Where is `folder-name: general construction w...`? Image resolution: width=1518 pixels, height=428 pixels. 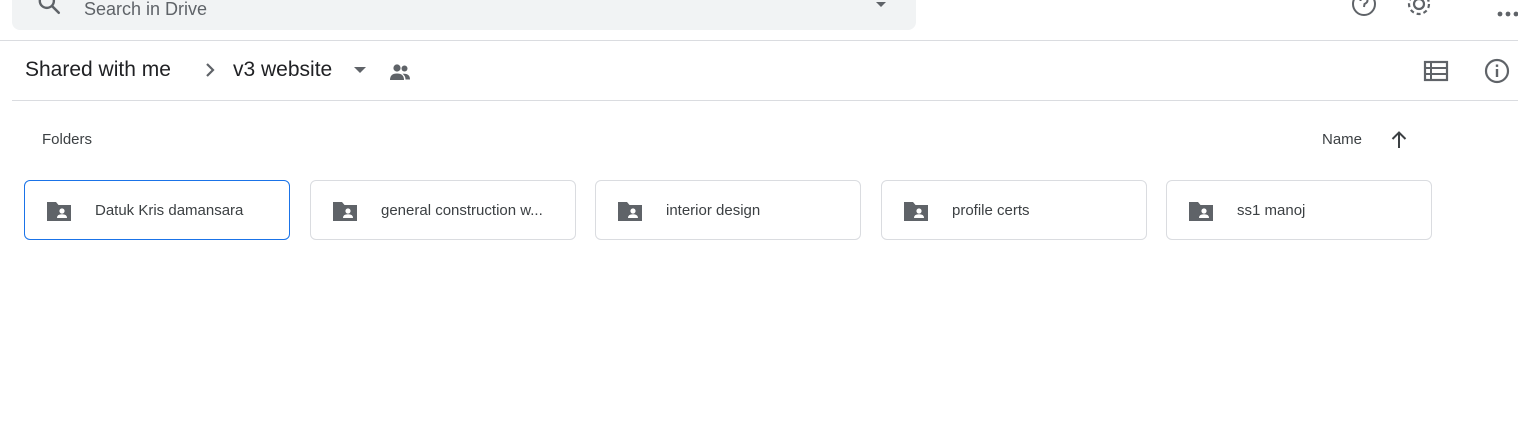 folder-name: general construction w... is located at coordinates (462, 210).